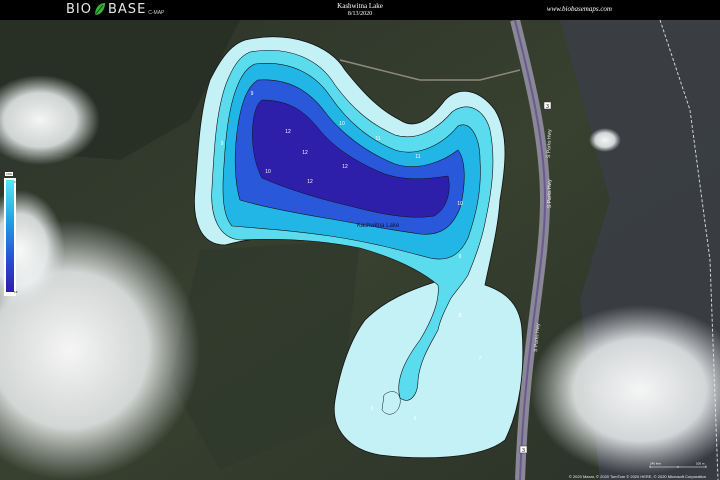  I want to click on depth-legend: LRG 1' 13', so click(12, 234).